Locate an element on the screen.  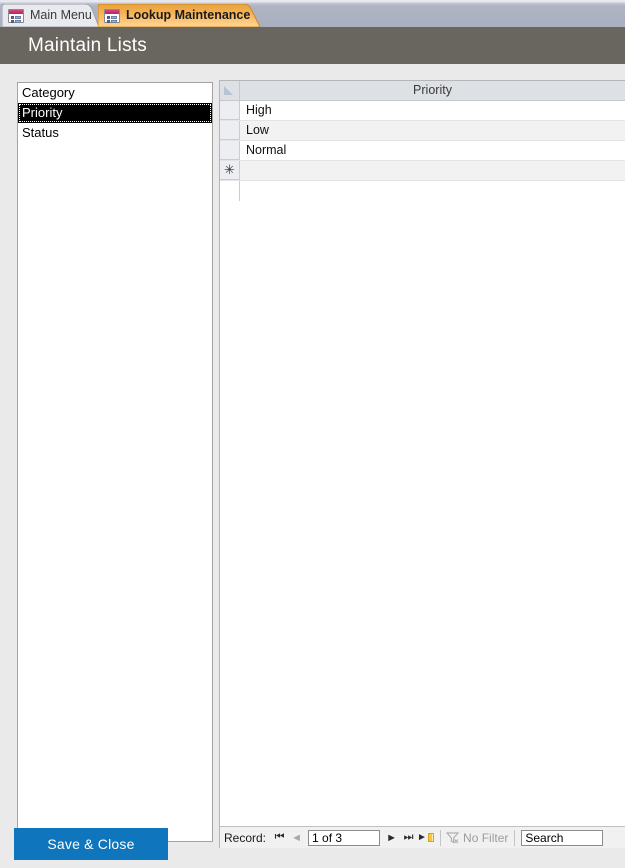
datasheet-header-row: Priority is located at coordinates (422, 91).